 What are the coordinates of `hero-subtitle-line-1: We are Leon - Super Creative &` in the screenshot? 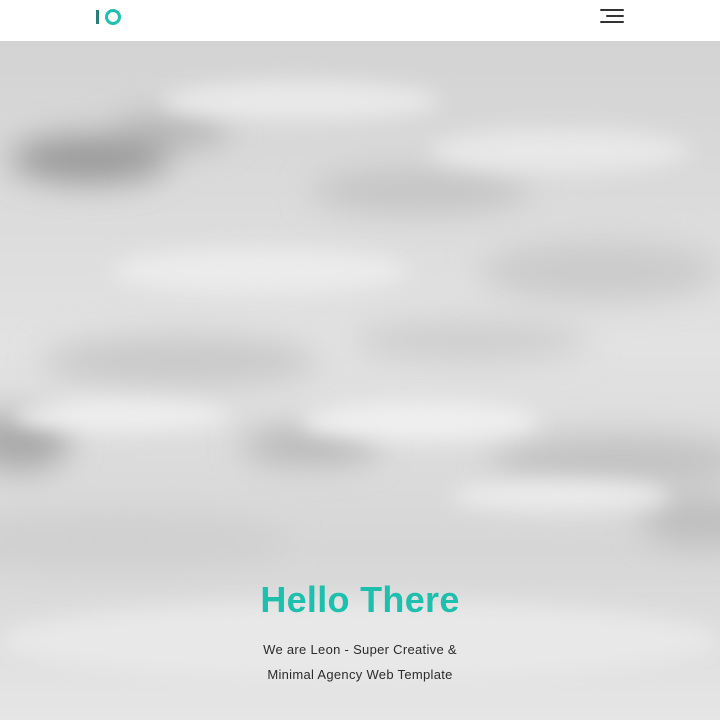 It's located at (360, 649).